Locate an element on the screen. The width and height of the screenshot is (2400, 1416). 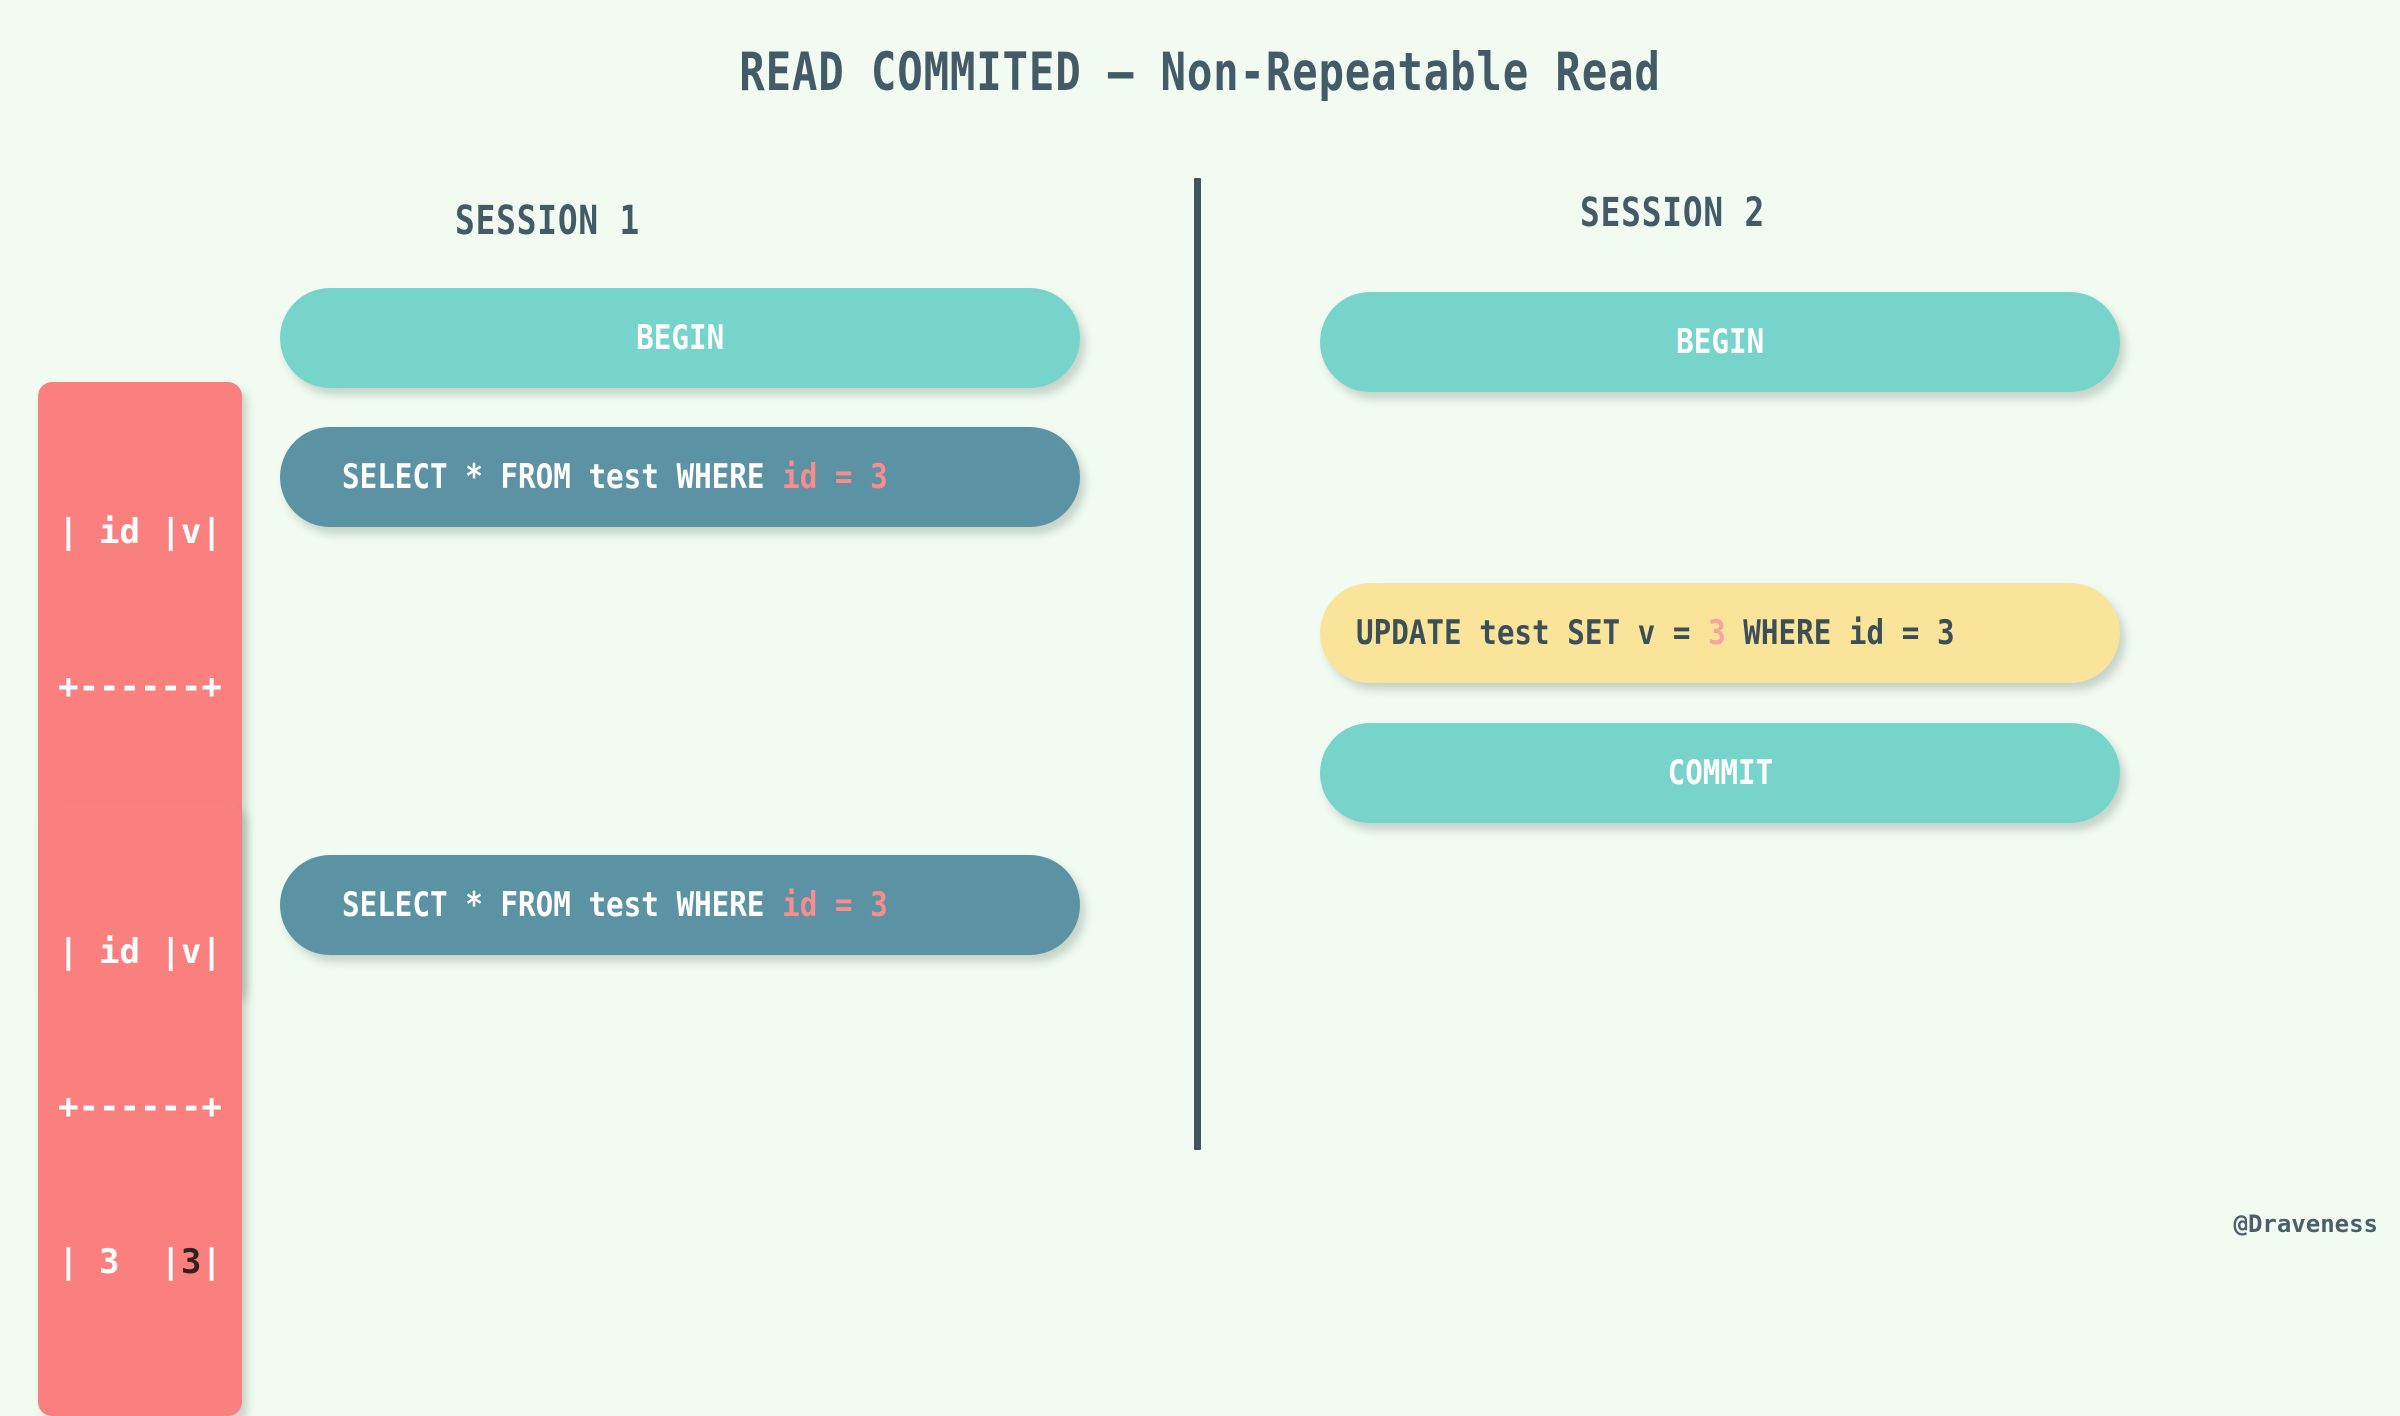
session-1-select-2-pill: SELECT * FROM test WHERE id = 3 is located at coordinates (680, 905).